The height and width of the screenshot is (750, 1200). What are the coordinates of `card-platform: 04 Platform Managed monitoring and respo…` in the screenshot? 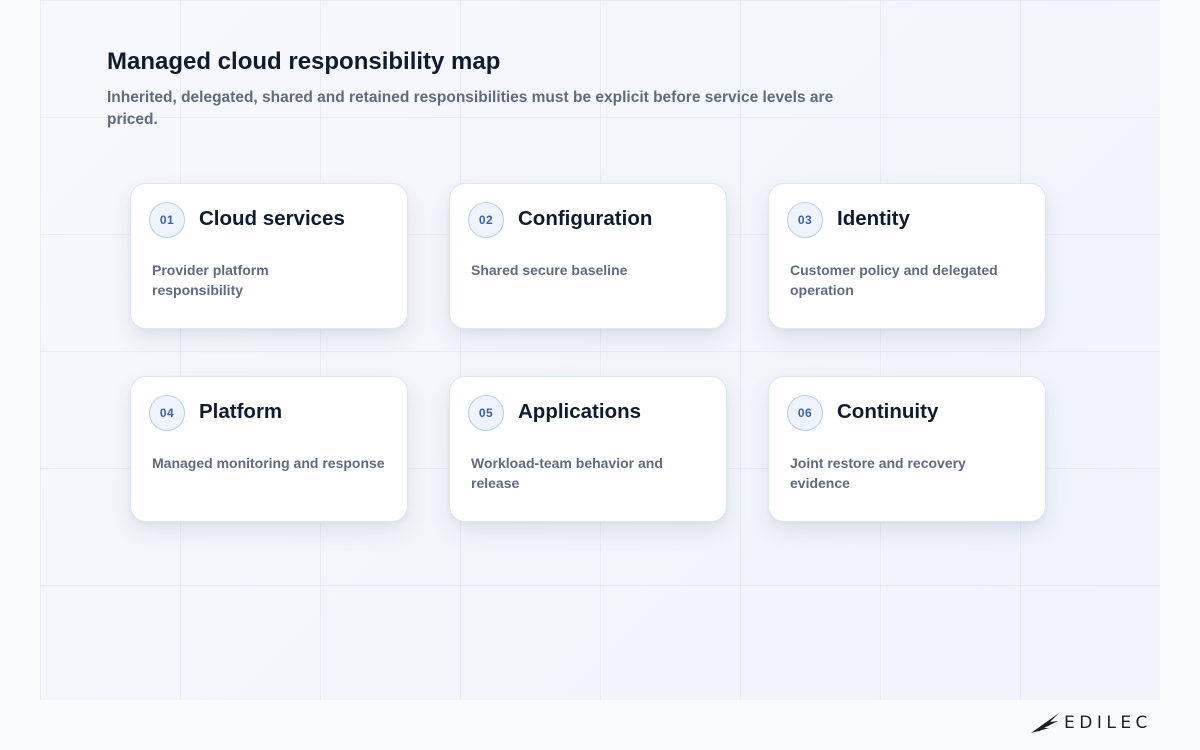 It's located at (269, 449).